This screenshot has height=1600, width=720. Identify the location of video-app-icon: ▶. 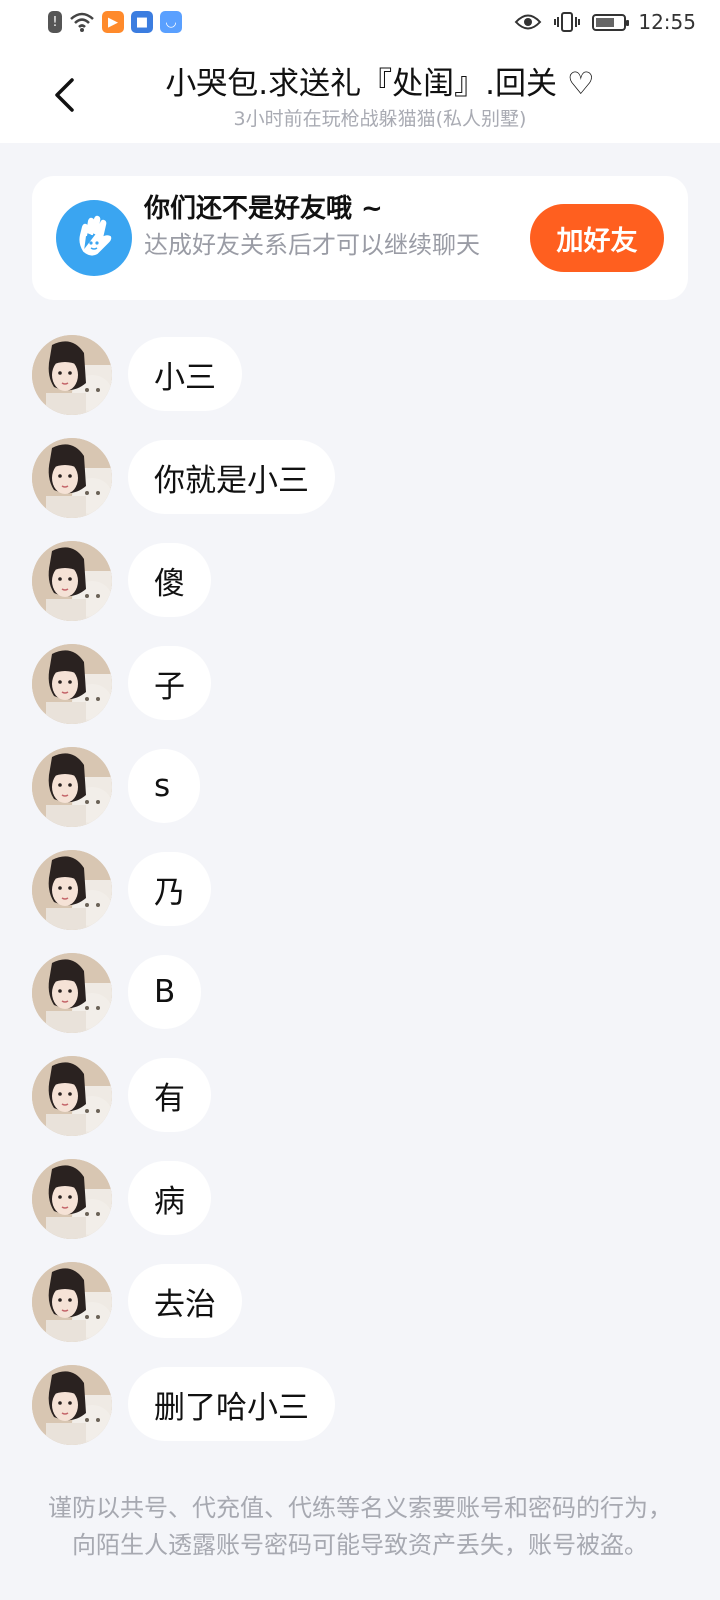
(113, 22).